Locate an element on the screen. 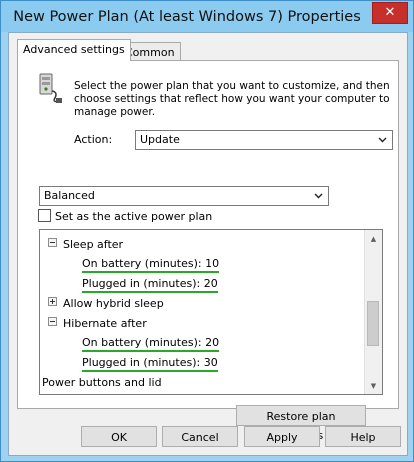 This screenshot has width=414, height=462. tree-setting-sleep-plugged: Plugged in (minutes): 20 is located at coordinates (150, 285).